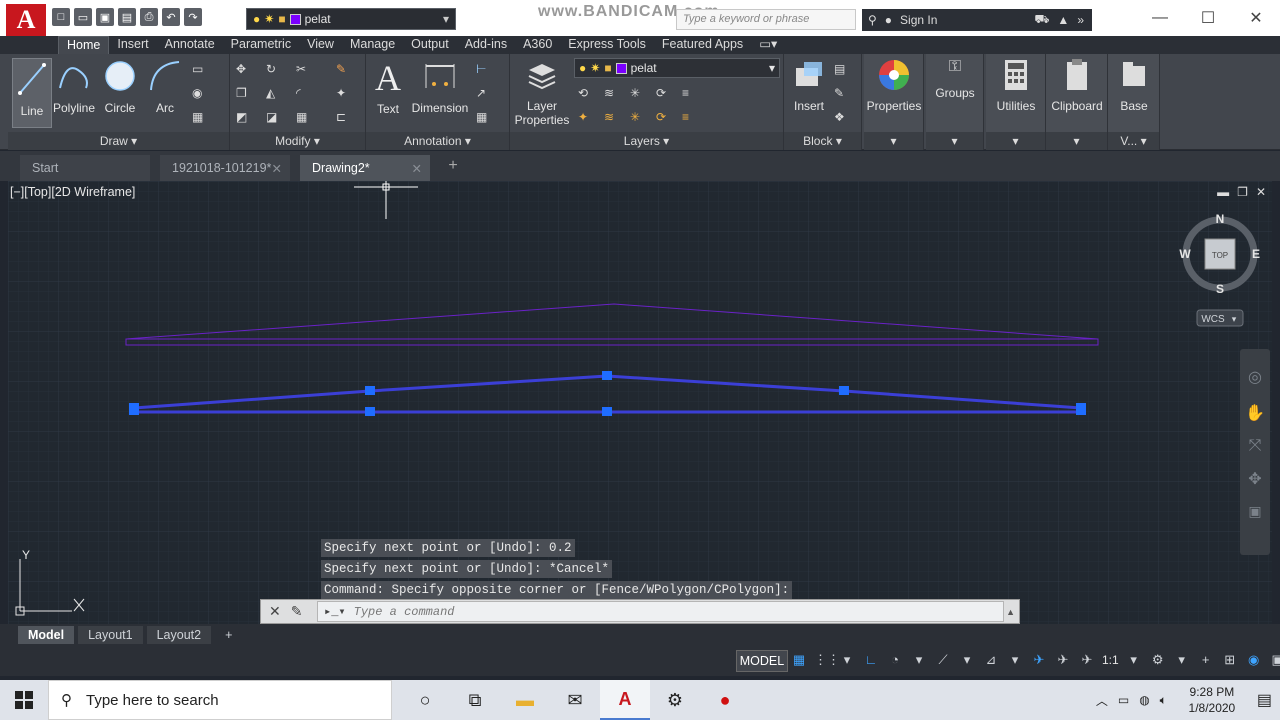  What do you see at coordinates (437, 141) in the screenshot?
I see `annotation-panel-title: Annotation ▾` at bounding box center [437, 141].